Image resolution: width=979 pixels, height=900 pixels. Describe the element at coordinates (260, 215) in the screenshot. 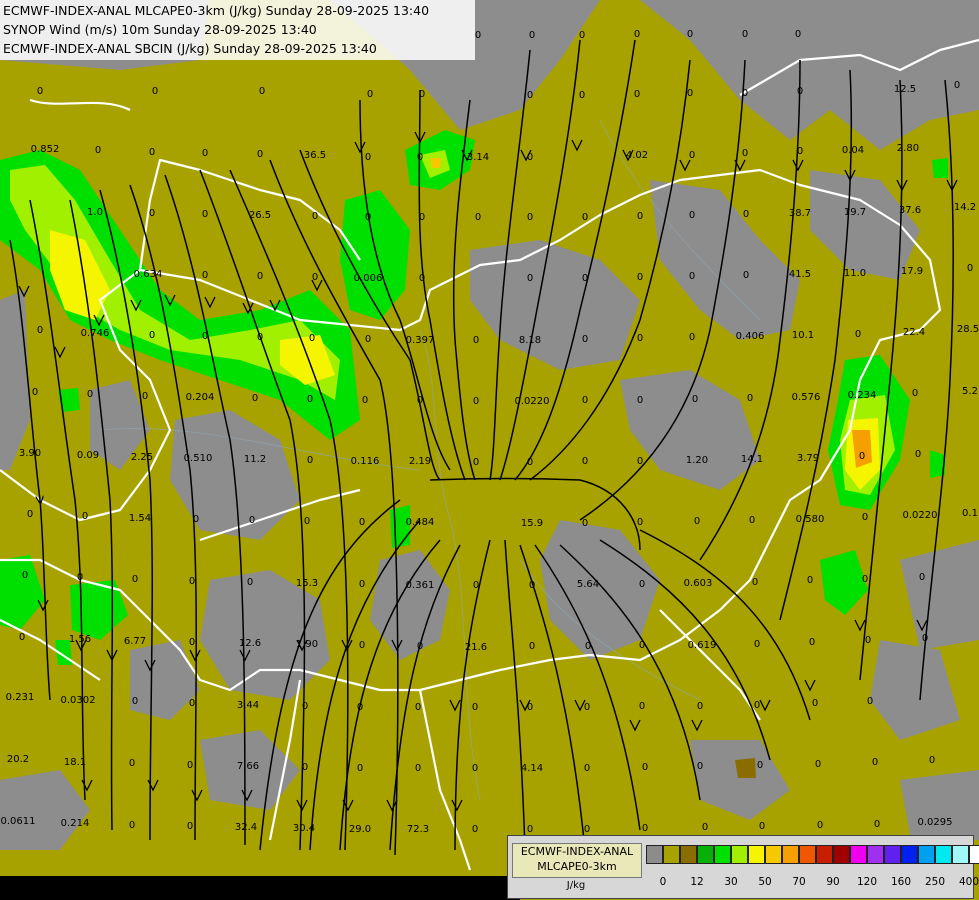

I see `station-value: 26.5` at that location.